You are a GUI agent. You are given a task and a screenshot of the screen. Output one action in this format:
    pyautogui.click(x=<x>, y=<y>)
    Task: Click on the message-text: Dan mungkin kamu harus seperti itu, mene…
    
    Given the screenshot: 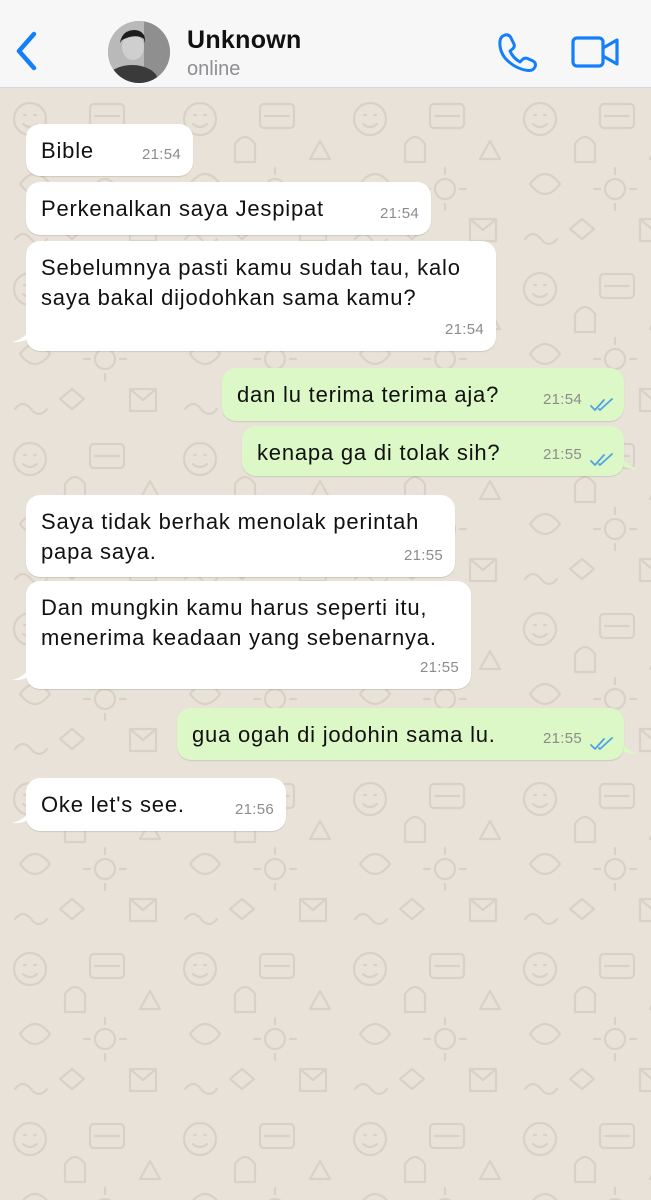 What is the action you would take?
    pyautogui.click(x=239, y=623)
    